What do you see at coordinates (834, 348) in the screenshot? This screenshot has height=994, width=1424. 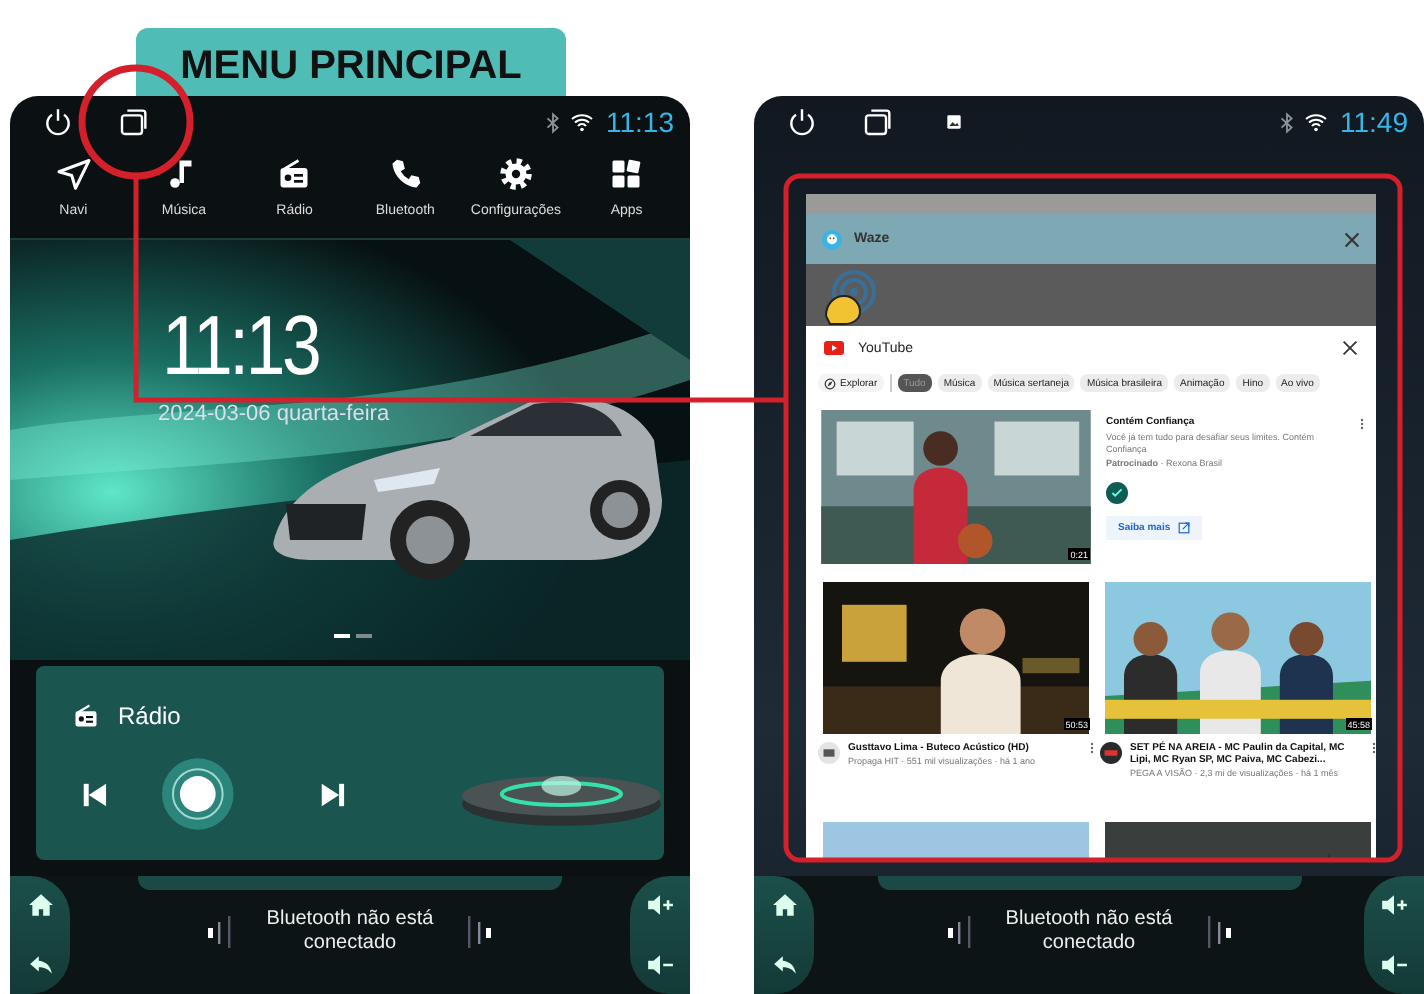 I see `video-app-icon` at bounding box center [834, 348].